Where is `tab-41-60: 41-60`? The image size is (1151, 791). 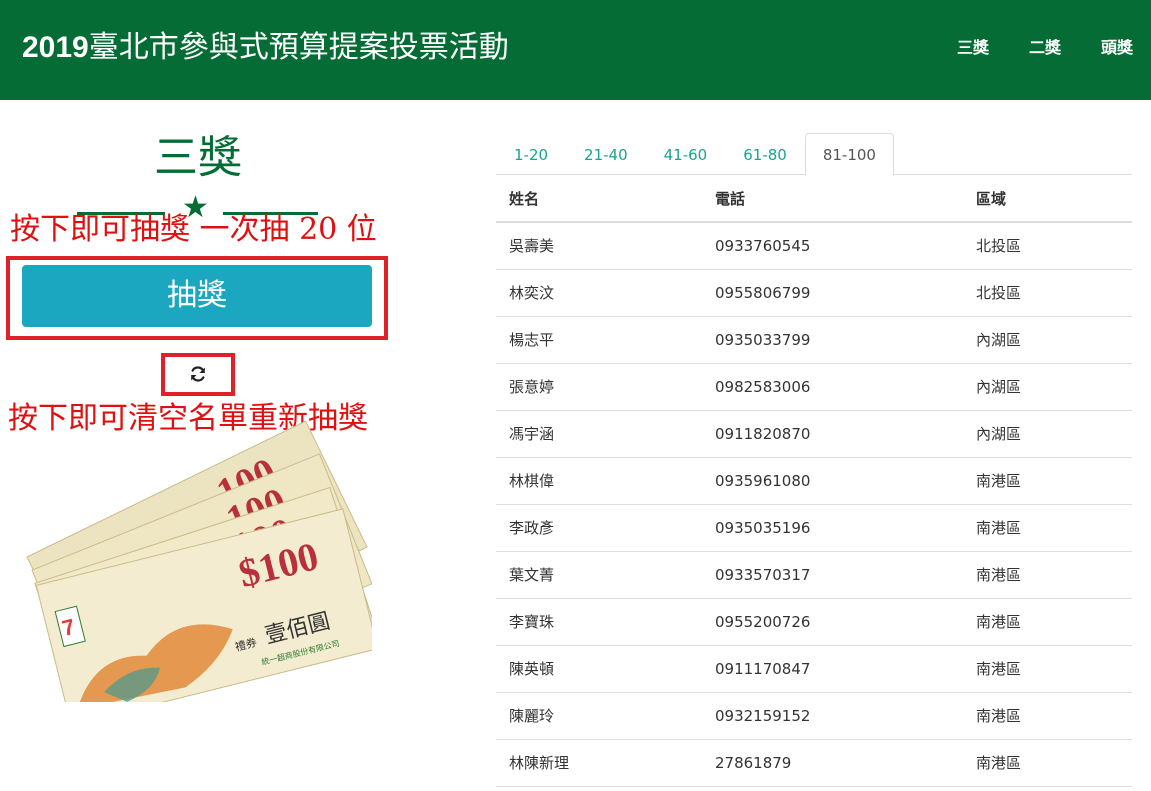
tab-41-60: 41-60 is located at coordinates (686, 154).